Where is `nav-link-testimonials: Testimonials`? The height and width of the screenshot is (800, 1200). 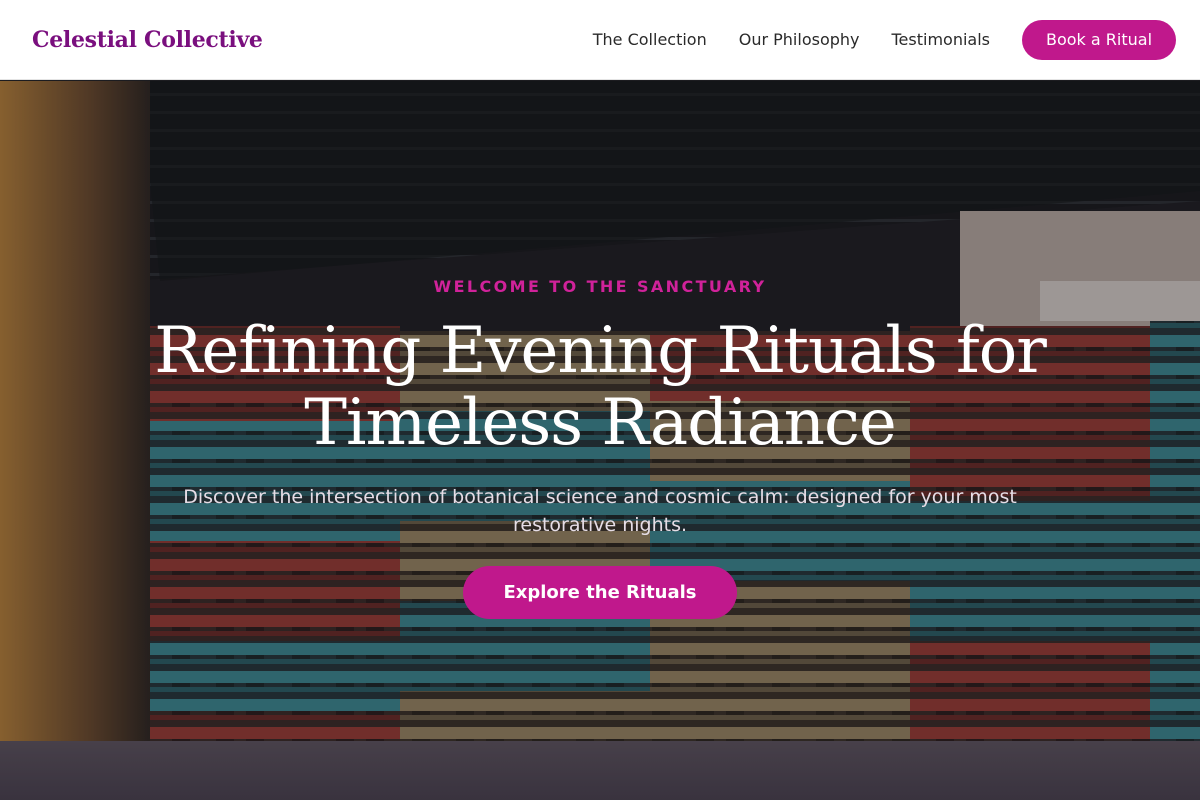
nav-link-testimonials: Testimonials is located at coordinates (941, 39).